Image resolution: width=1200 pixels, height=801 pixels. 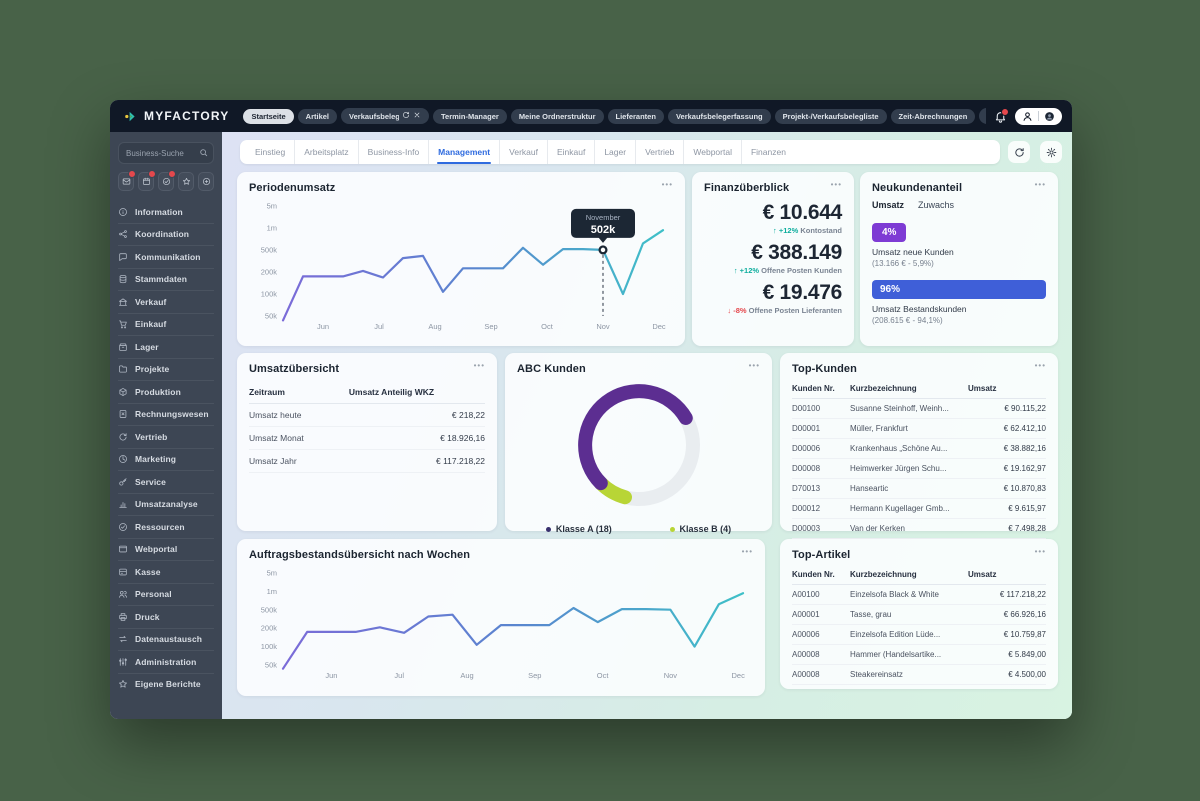 I want to click on tab-vertrieb: Vertrieb, so click(x=659, y=152).